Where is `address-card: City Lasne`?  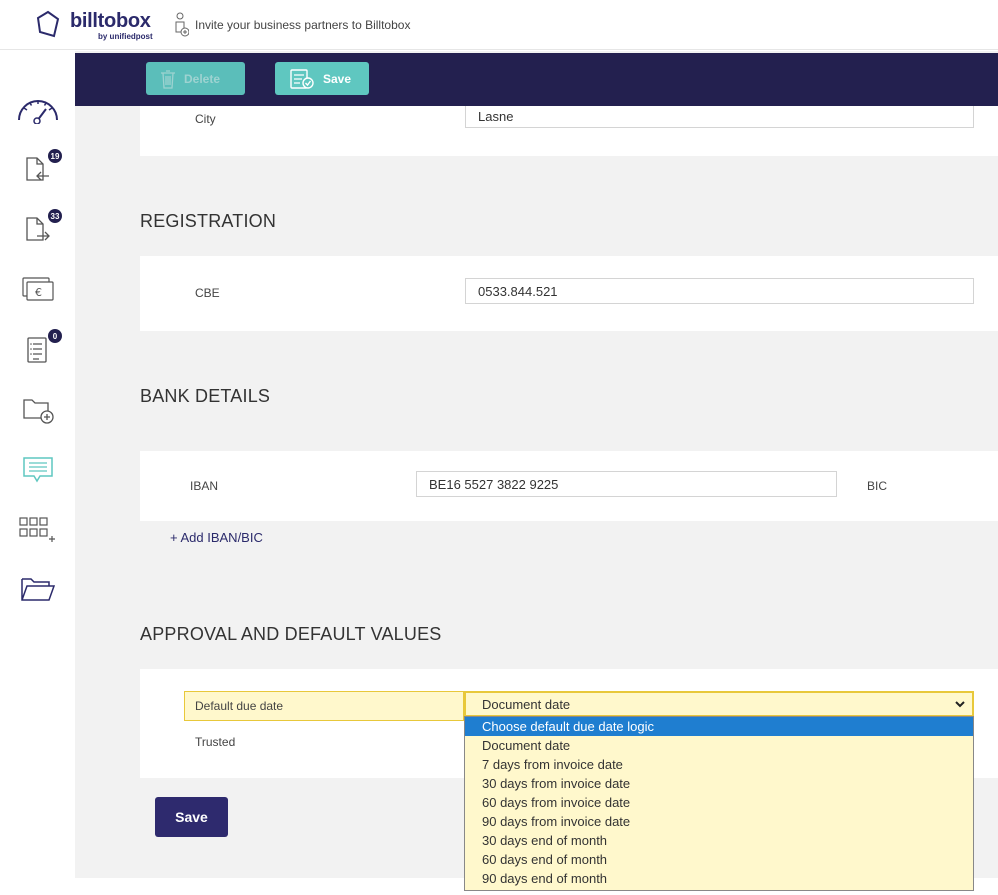
address-card: City Lasne is located at coordinates (569, 130).